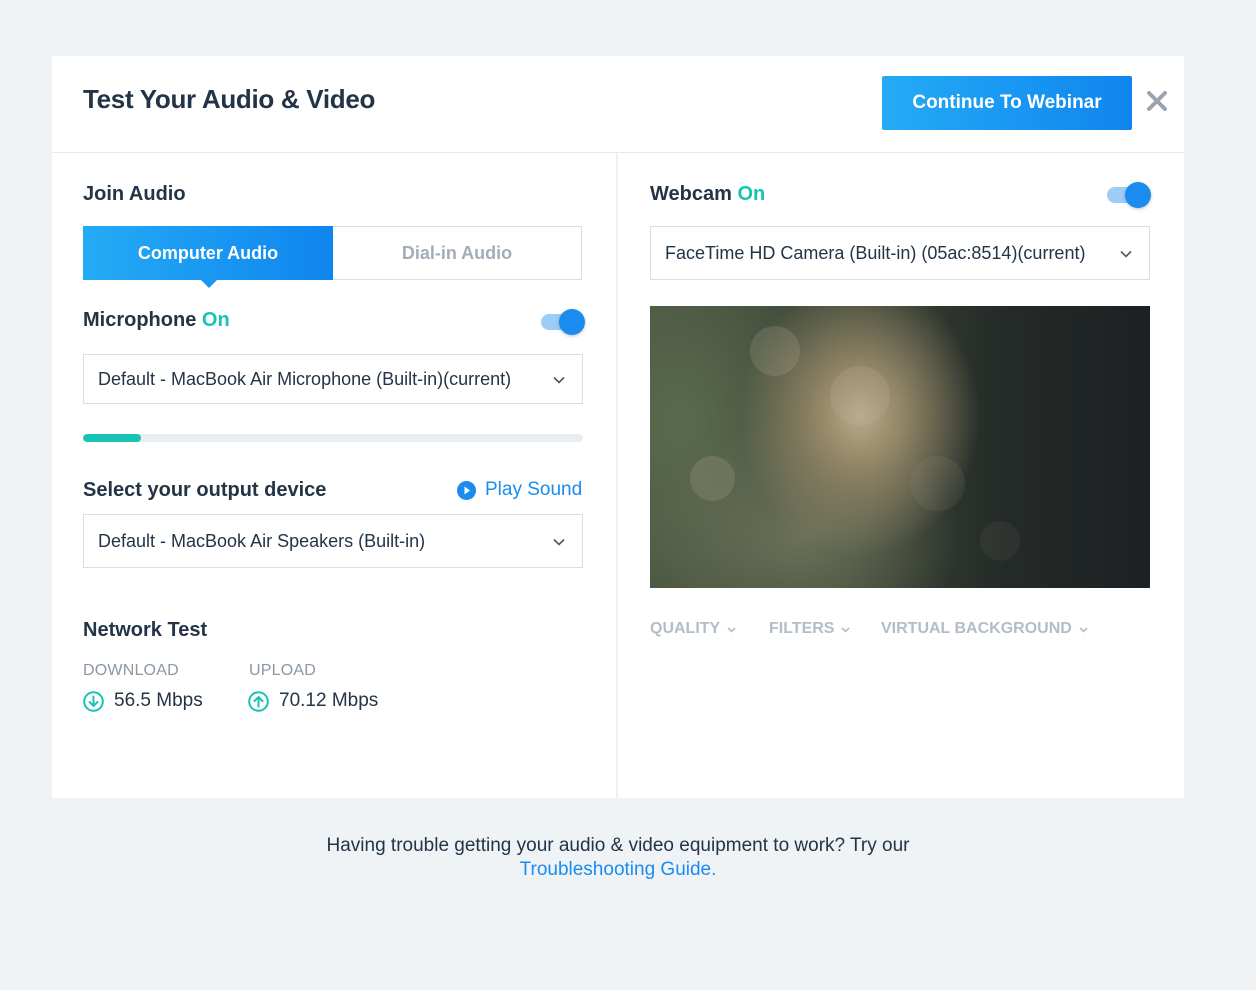  I want to click on virtual-background-label: VIRTUAL BACKGROUND, so click(976, 628).